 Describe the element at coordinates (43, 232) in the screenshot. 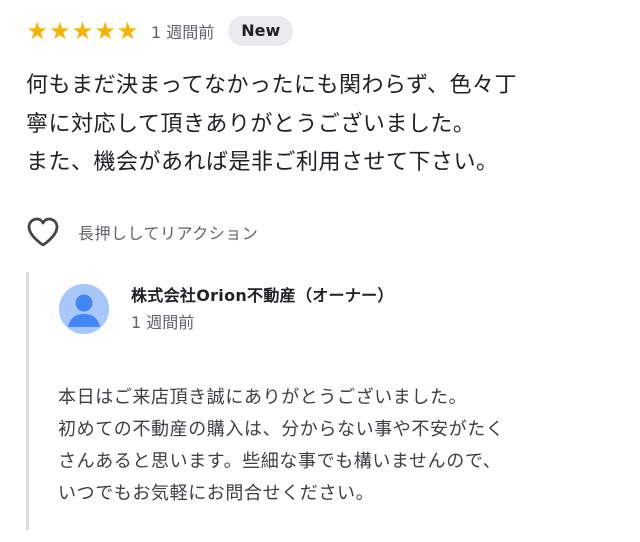

I see `heart-outline-icon` at that location.